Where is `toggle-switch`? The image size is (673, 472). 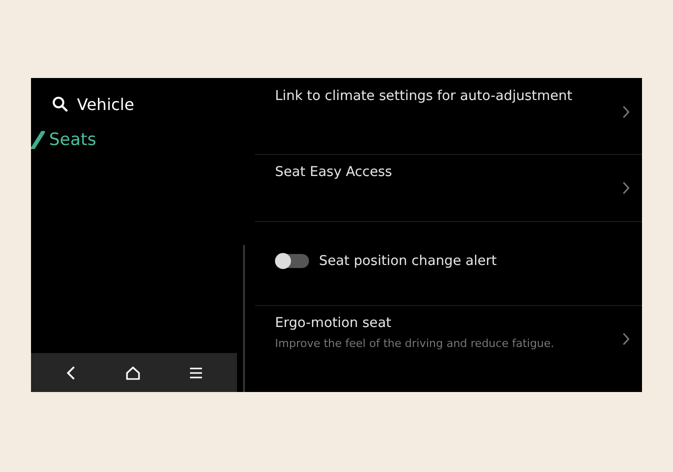
toggle-switch is located at coordinates (292, 261).